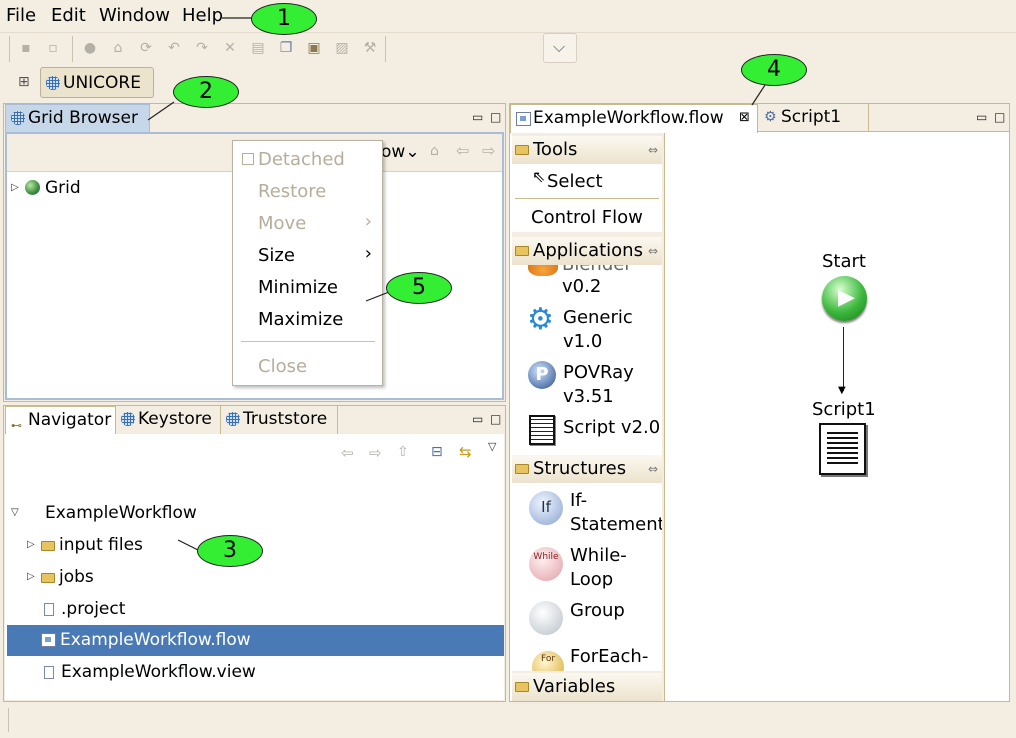 The image size is (1016, 738). I want to click on status-separator, so click(8, 720).